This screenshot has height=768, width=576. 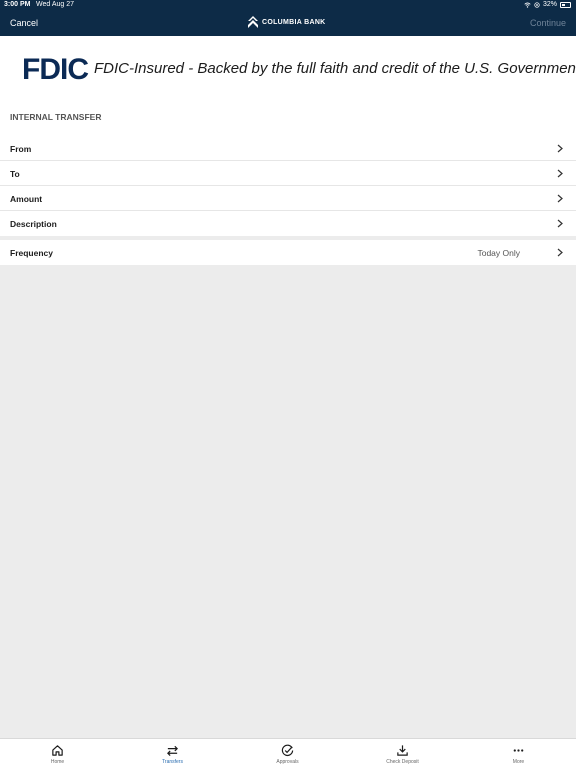 What do you see at coordinates (537, 4) in the screenshot?
I see `location-icon` at bounding box center [537, 4].